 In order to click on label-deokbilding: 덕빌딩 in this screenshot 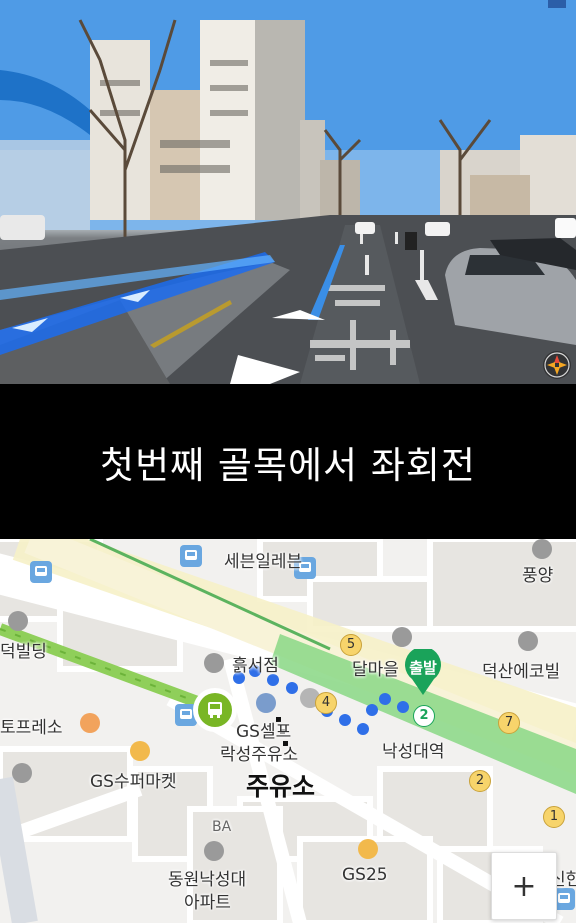, I will do `click(23, 652)`.